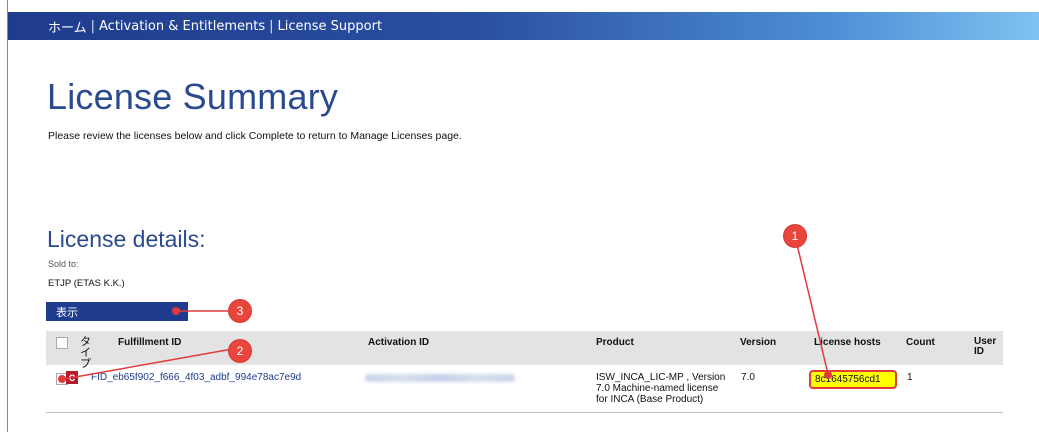  What do you see at coordinates (117, 311) in the screenshot?
I see `view-dropdown: 表示` at bounding box center [117, 311].